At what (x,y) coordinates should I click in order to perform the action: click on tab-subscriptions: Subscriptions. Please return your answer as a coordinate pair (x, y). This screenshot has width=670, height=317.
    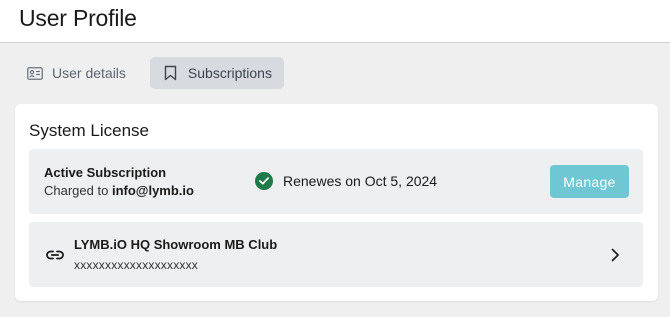
    Looking at the image, I should click on (216, 73).